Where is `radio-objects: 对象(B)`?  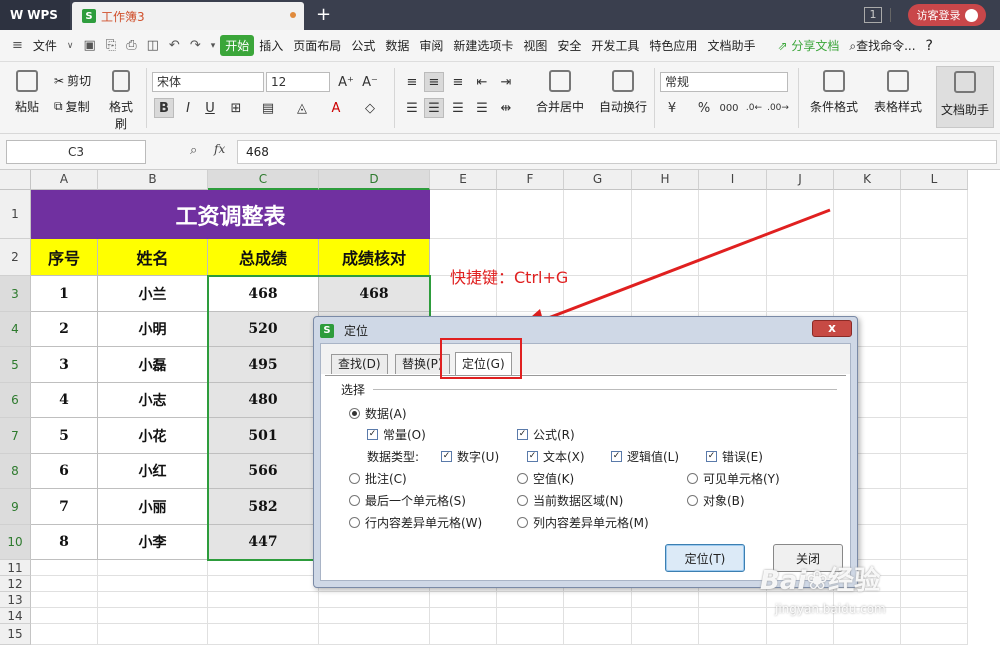 radio-objects: 对象(B) is located at coordinates (716, 500).